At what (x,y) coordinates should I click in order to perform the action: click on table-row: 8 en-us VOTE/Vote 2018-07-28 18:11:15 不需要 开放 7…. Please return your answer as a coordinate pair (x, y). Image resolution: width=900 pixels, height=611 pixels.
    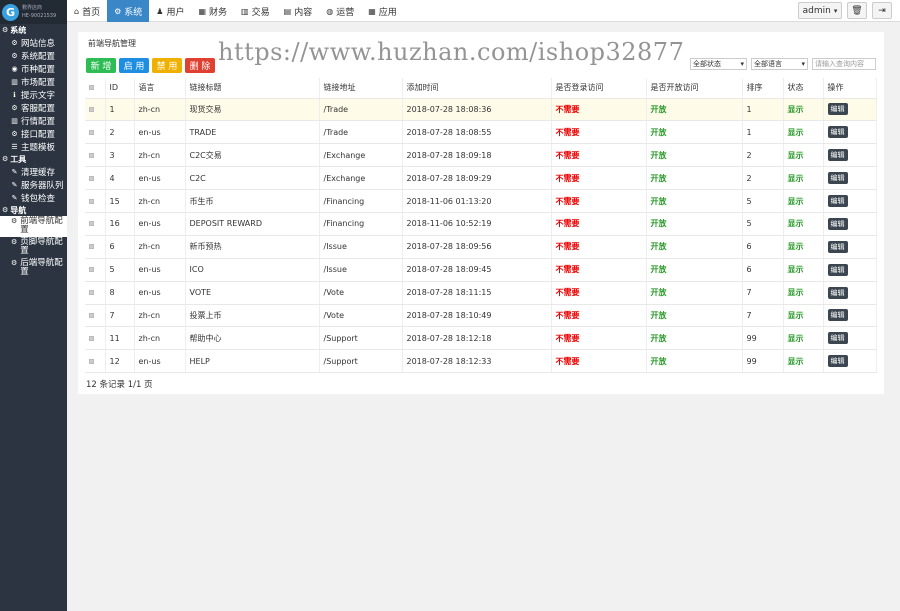
    Looking at the image, I should click on (481, 293).